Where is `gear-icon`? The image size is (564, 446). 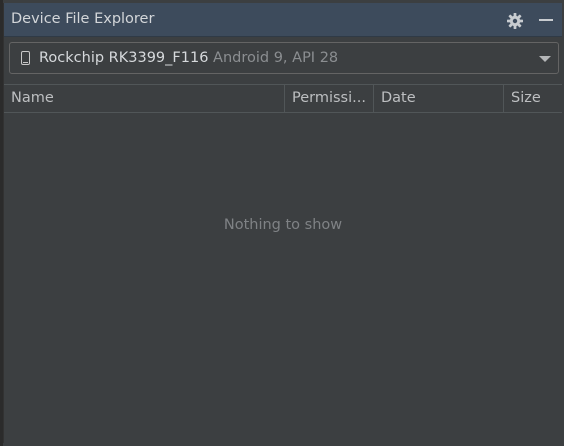
gear-icon is located at coordinates (515, 21).